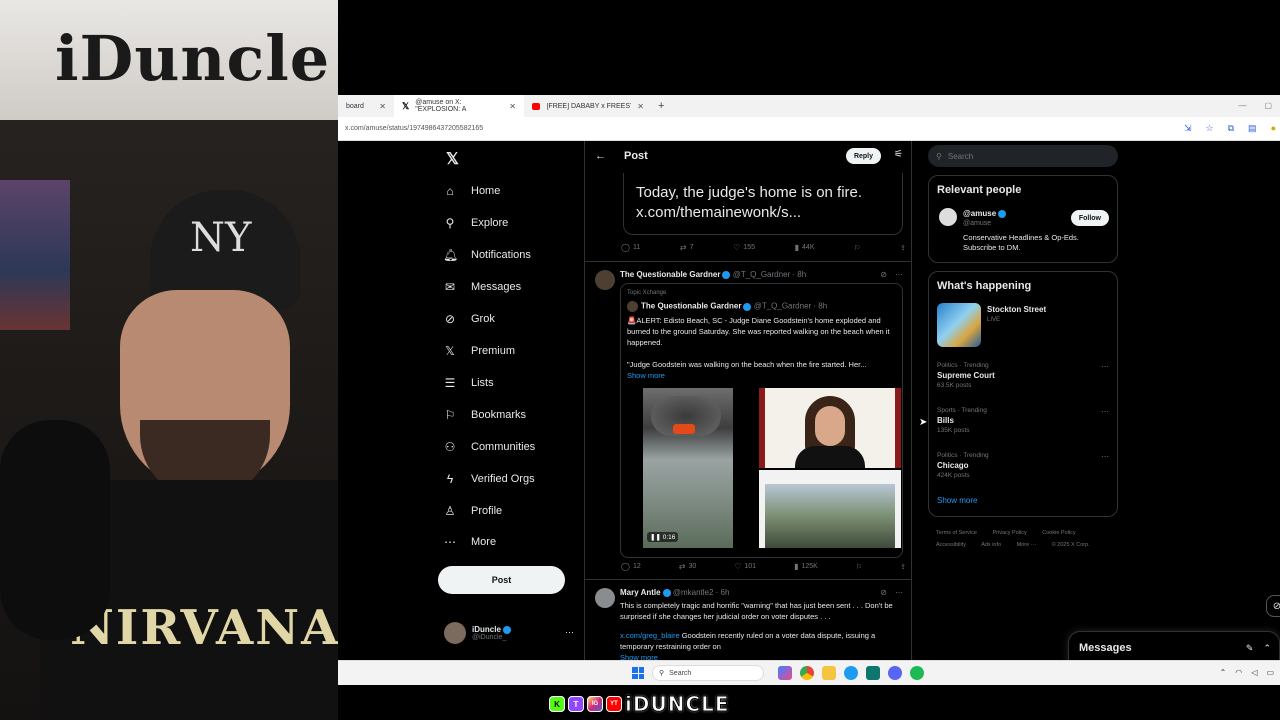 Image resolution: width=1280 pixels, height=720 pixels. Describe the element at coordinates (898, 154) in the screenshot. I see `filter-icon: ⚟` at that location.